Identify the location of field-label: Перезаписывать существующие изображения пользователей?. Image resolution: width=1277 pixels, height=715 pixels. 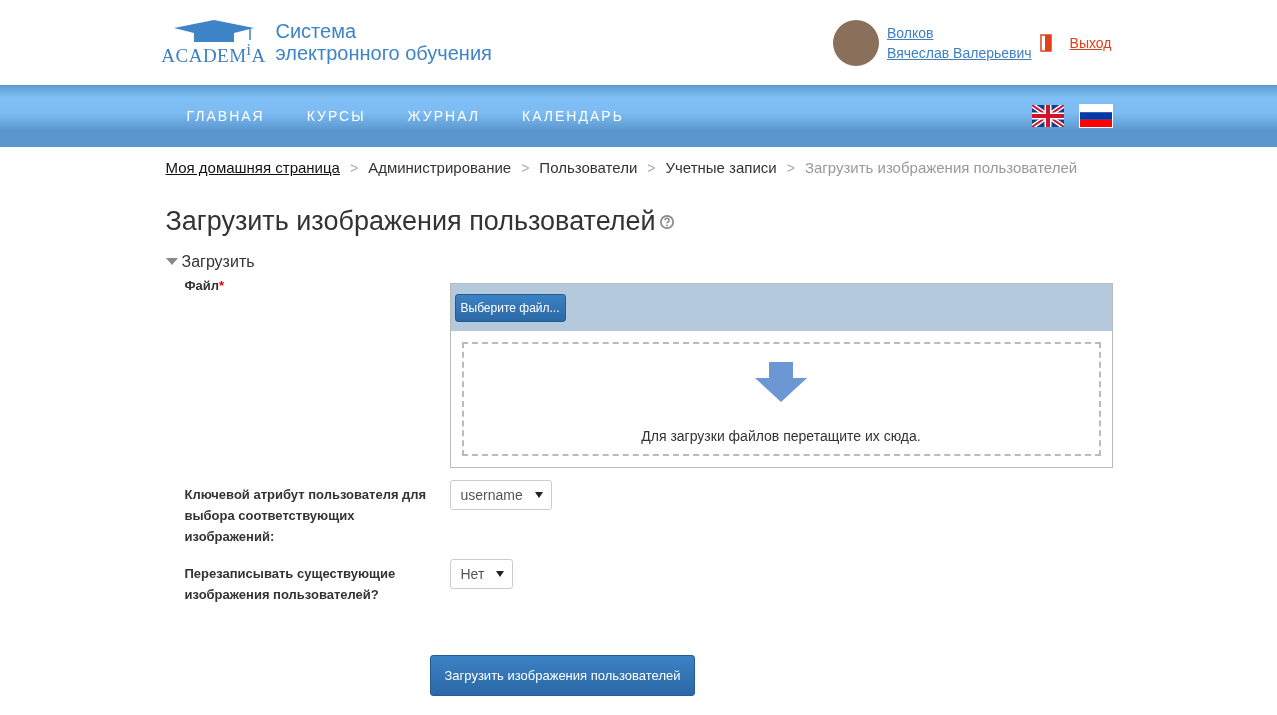
(290, 584).